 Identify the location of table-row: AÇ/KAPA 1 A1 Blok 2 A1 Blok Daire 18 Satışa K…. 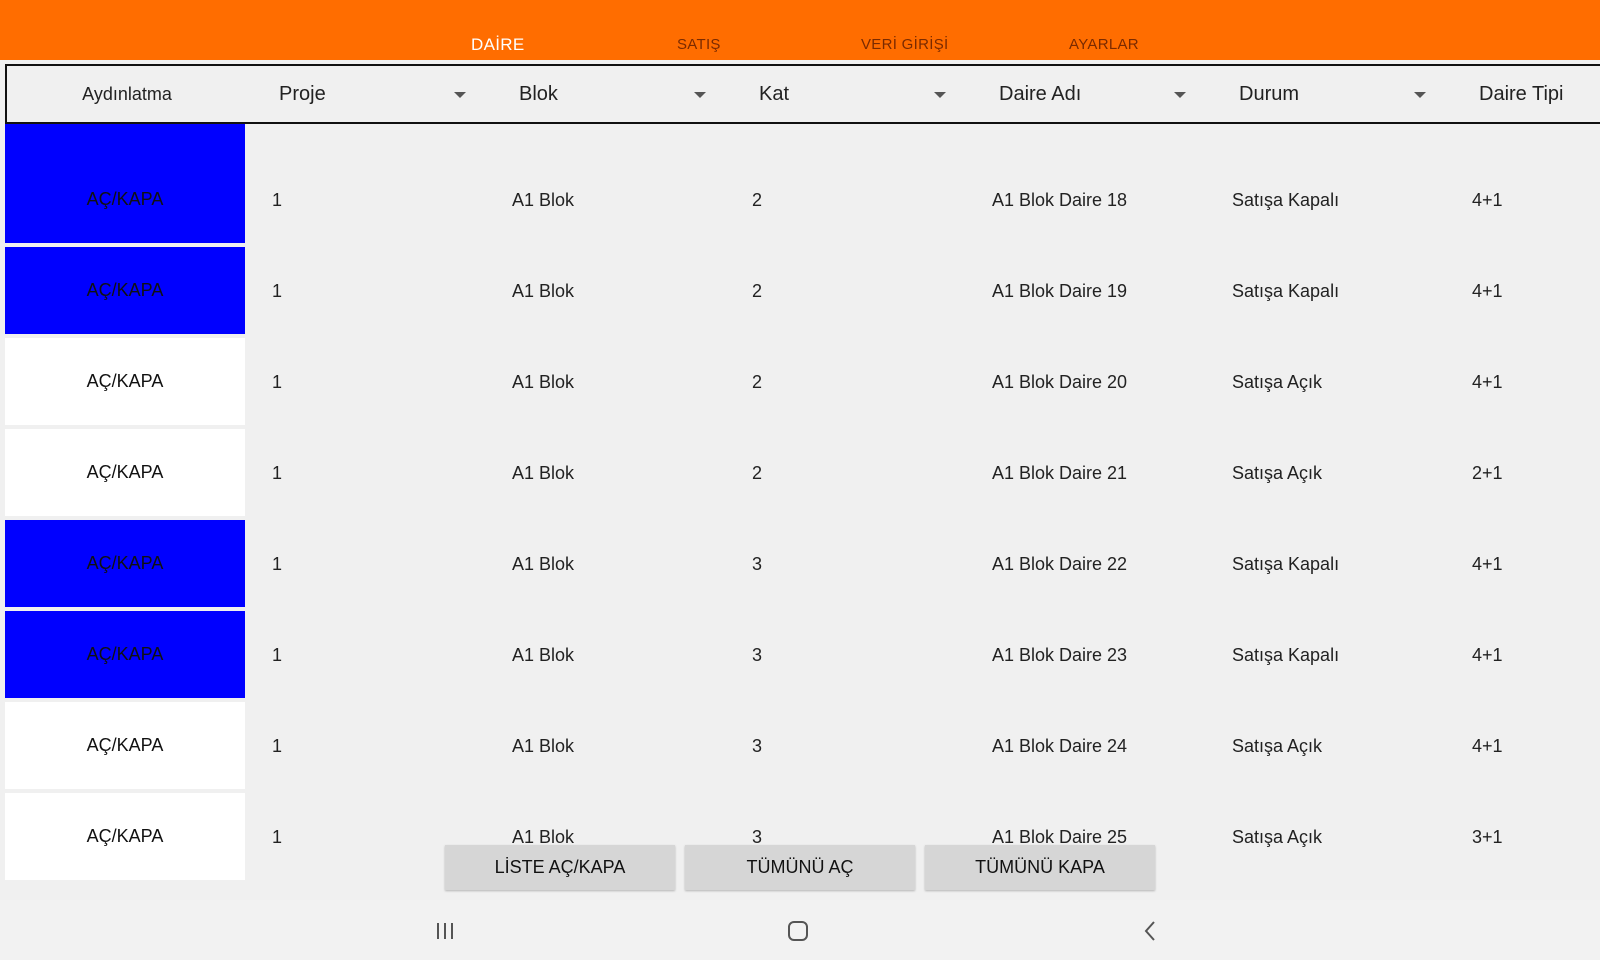
(802, 200).